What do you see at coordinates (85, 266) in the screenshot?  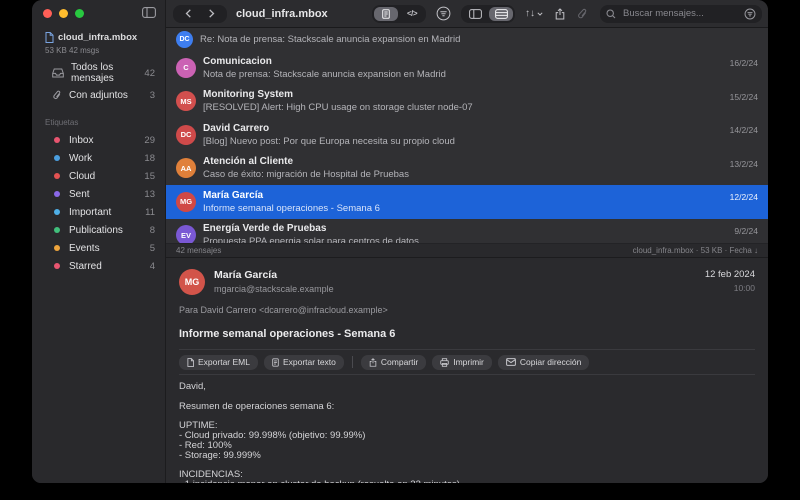 I see `label-name: Starred` at bounding box center [85, 266].